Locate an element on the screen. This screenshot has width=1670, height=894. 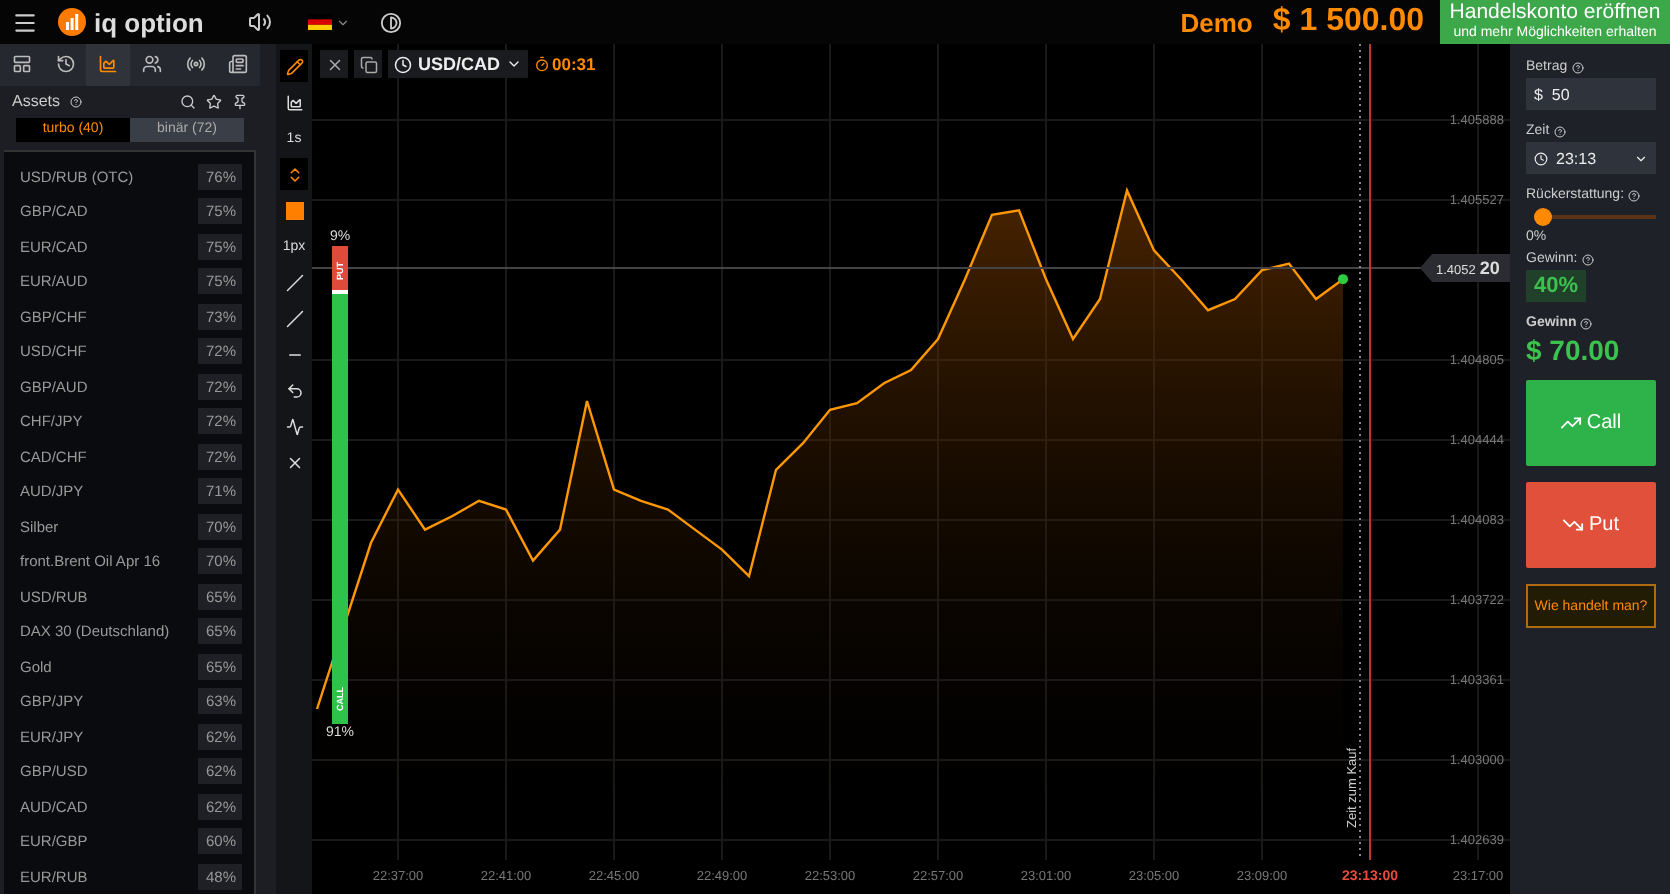
up-down-arrows-icon is located at coordinates (294, 174).